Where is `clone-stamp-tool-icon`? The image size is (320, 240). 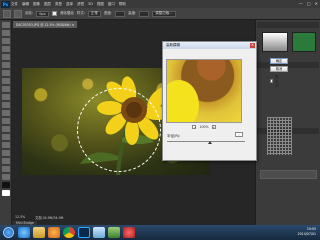
clone-stamp-tool-icon is located at coordinates (5, 89).